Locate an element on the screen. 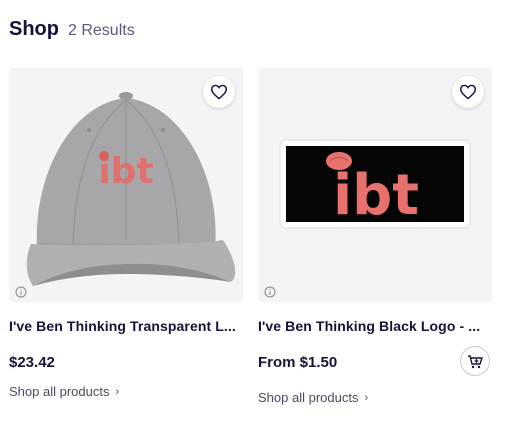  add-to-cart-button is located at coordinates (475, 361).